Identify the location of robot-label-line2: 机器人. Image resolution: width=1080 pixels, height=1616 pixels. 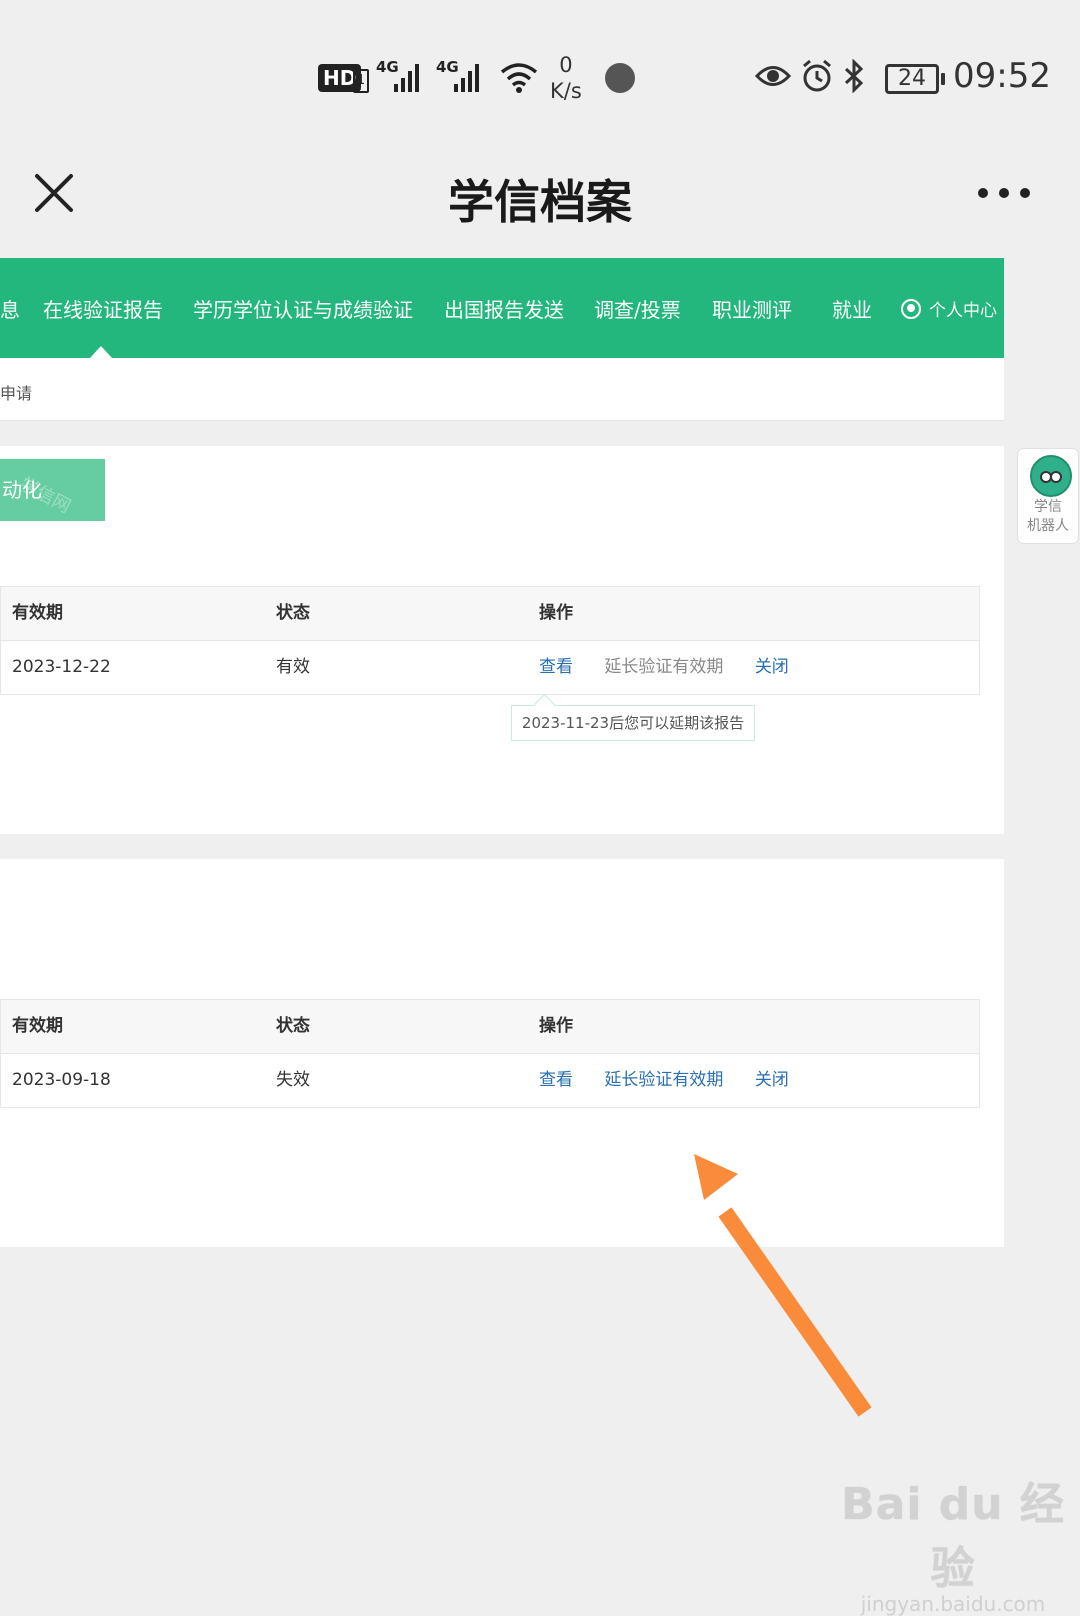
(1048, 526).